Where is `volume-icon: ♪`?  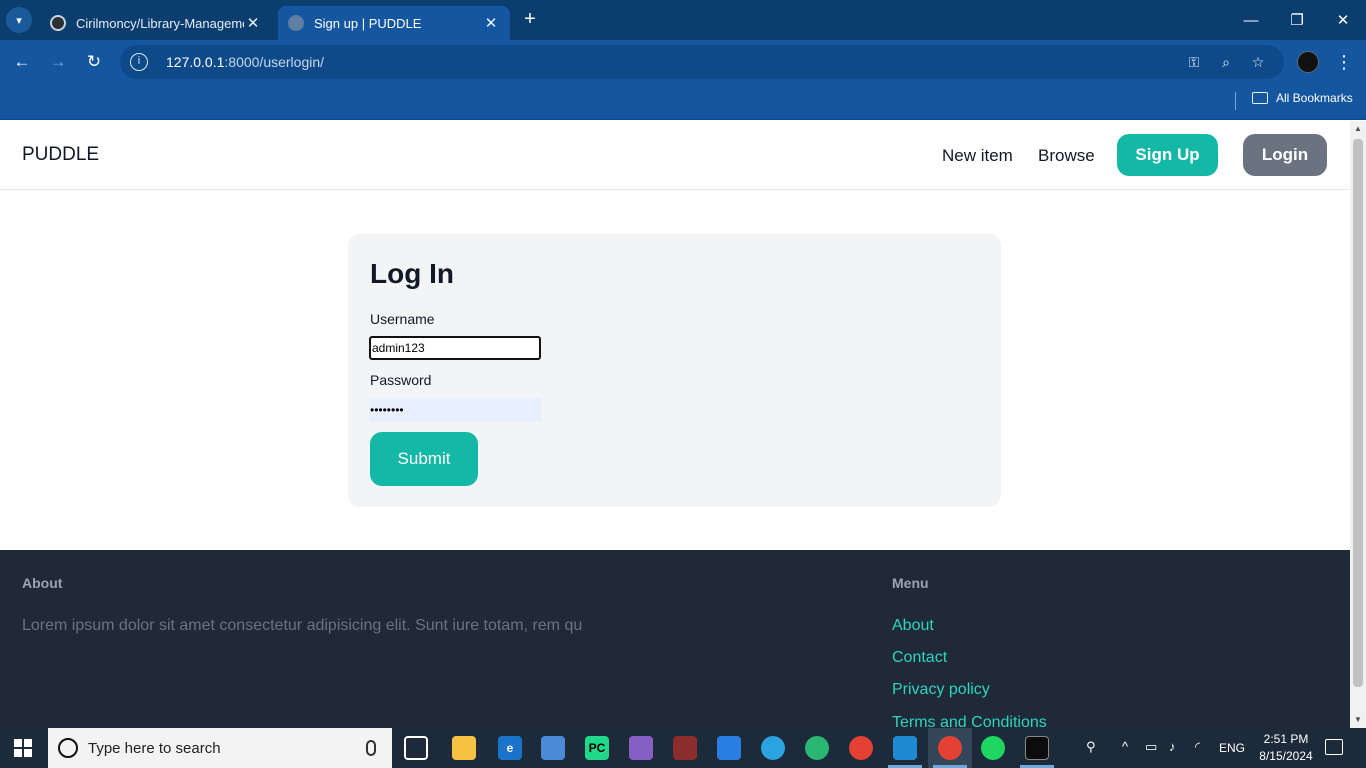 volume-icon: ♪ is located at coordinates (1172, 746).